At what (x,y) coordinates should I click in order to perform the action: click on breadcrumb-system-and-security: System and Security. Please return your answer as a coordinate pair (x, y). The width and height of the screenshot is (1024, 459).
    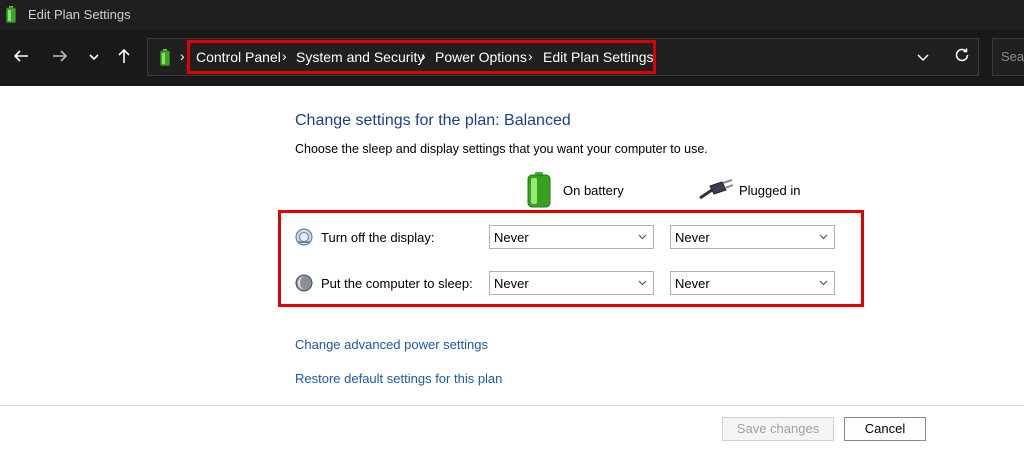
    Looking at the image, I should click on (360, 57).